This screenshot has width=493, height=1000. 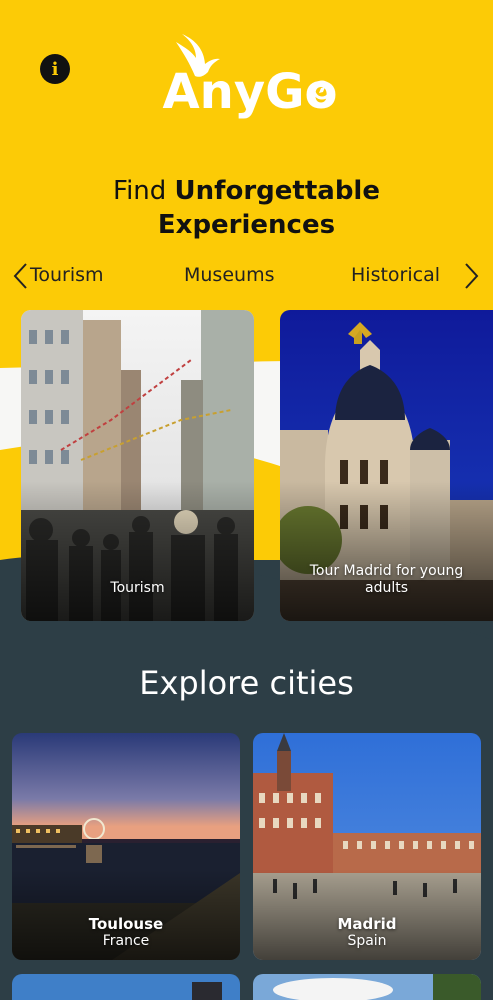 I want to click on experience-label-line2: adults, so click(x=386, y=588).